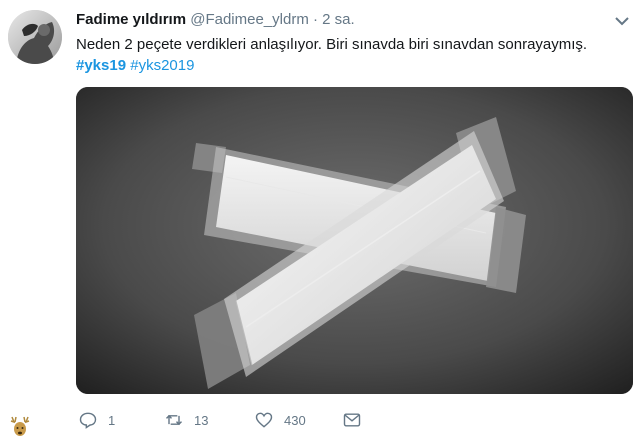  I want to click on retweet-button: 13, so click(186, 420).